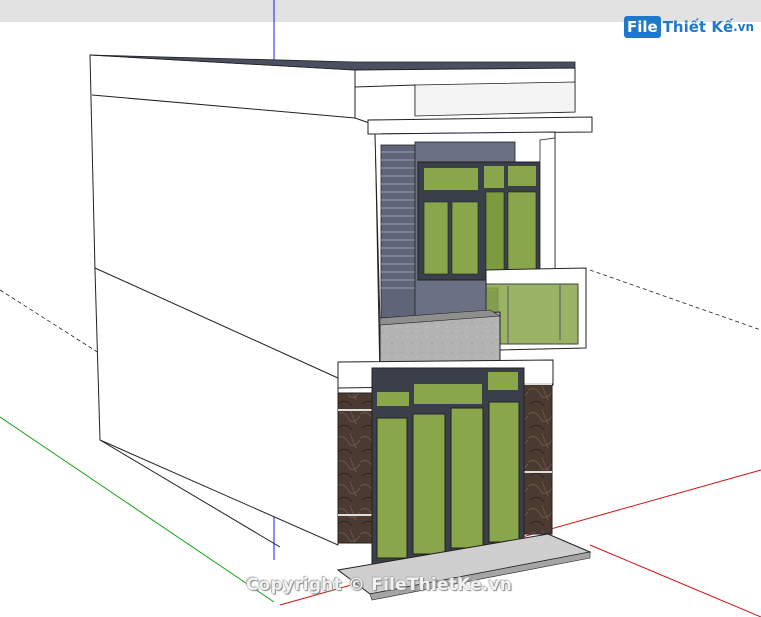 The width and height of the screenshot is (761, 617). I want to click on axis-red-dashed, so click(675, 580).